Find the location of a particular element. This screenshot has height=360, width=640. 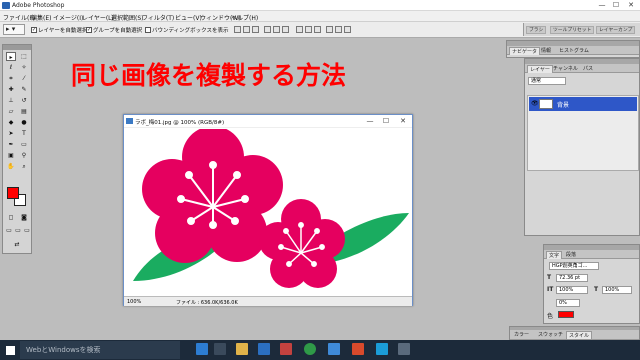

clone-stamp-icon: ⊥ is located at coordinates (11, 100).